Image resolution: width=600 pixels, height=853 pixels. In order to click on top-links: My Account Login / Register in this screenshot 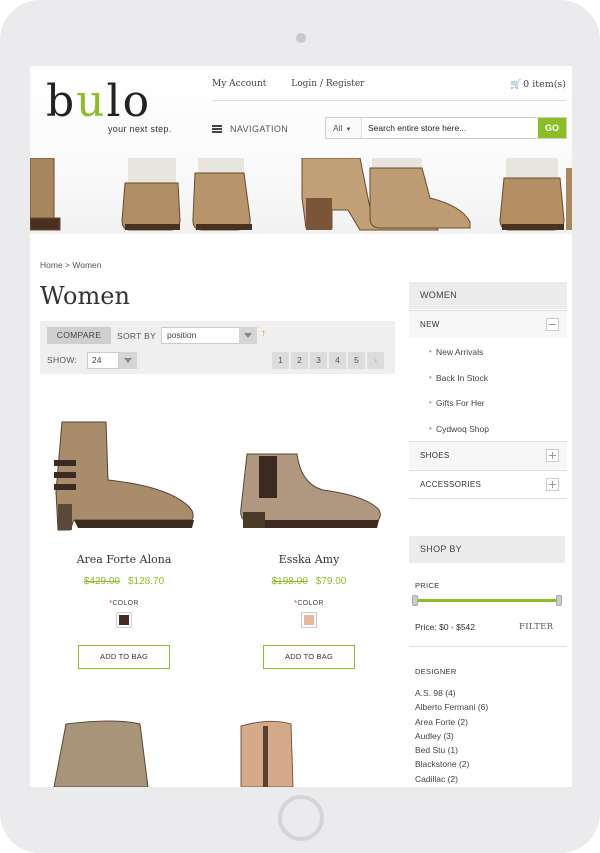, I will do `click(299, 84)`.